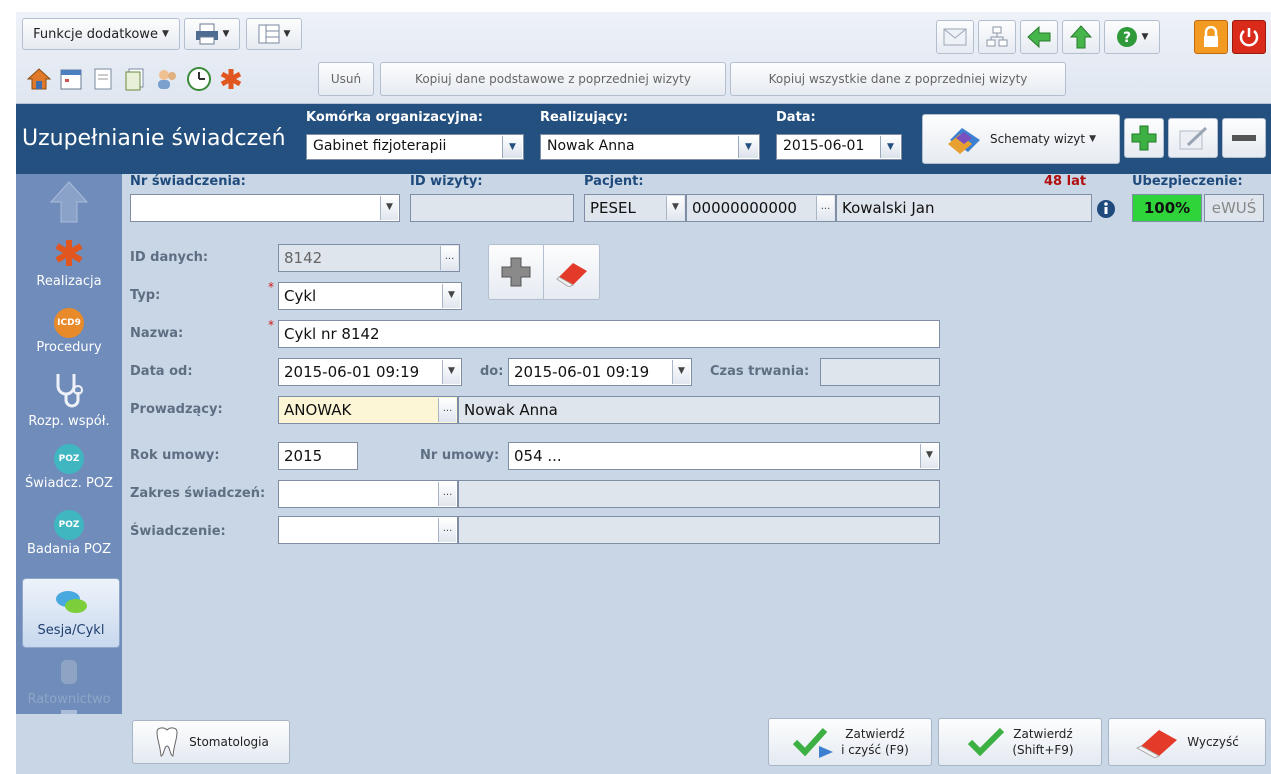  I want to click on mail-icon, so click(955, 37).